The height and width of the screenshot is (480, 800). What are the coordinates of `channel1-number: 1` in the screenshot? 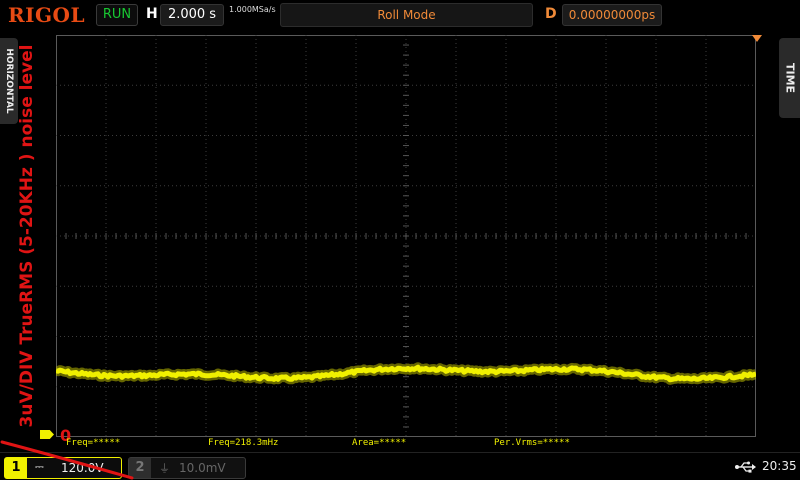 It's located at (16, 468).